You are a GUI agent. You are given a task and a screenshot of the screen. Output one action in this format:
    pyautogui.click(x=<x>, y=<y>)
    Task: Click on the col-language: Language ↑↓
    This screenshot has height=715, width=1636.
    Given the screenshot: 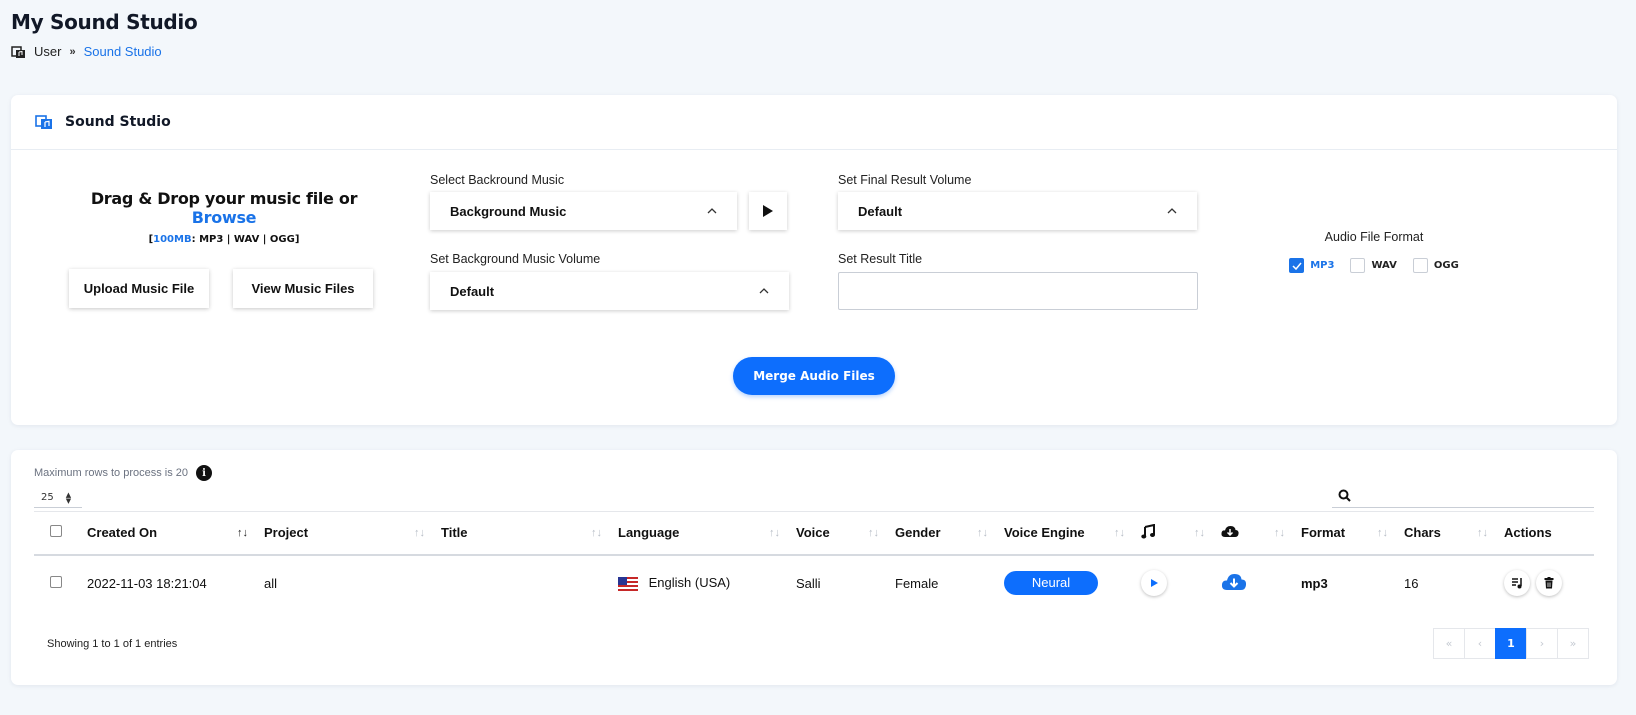 What is the action you would take?
    pyautogui.click(x=701, y=533)
    